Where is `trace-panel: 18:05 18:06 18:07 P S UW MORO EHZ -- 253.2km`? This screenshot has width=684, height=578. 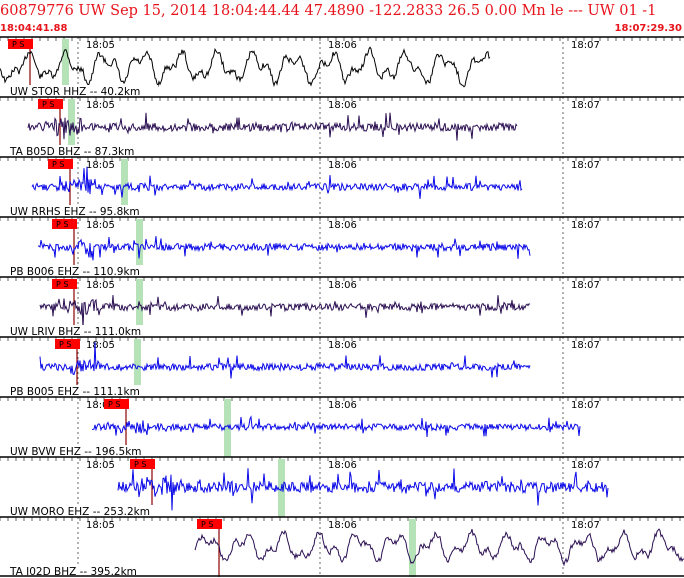
trace-panel: 18:05 18:06 18:07 P S UW MORO EHZ -- 253.2km is located at coordinates (342, 487).